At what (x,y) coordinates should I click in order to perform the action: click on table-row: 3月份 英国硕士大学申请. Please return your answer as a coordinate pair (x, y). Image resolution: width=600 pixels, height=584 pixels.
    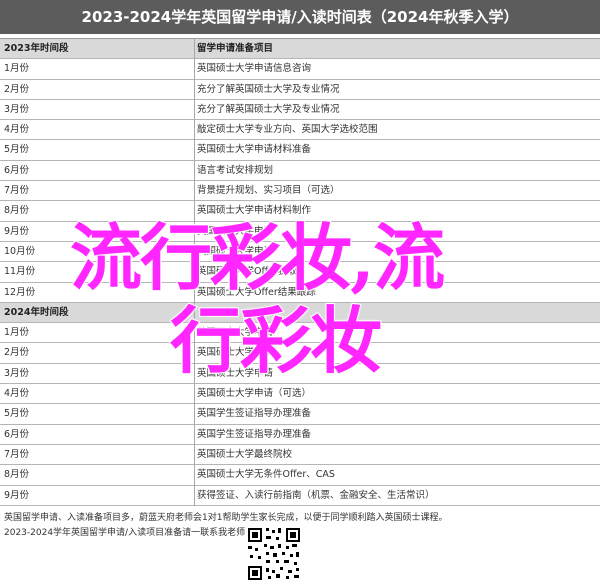
    Looking at the image, I should click on (300, 374).